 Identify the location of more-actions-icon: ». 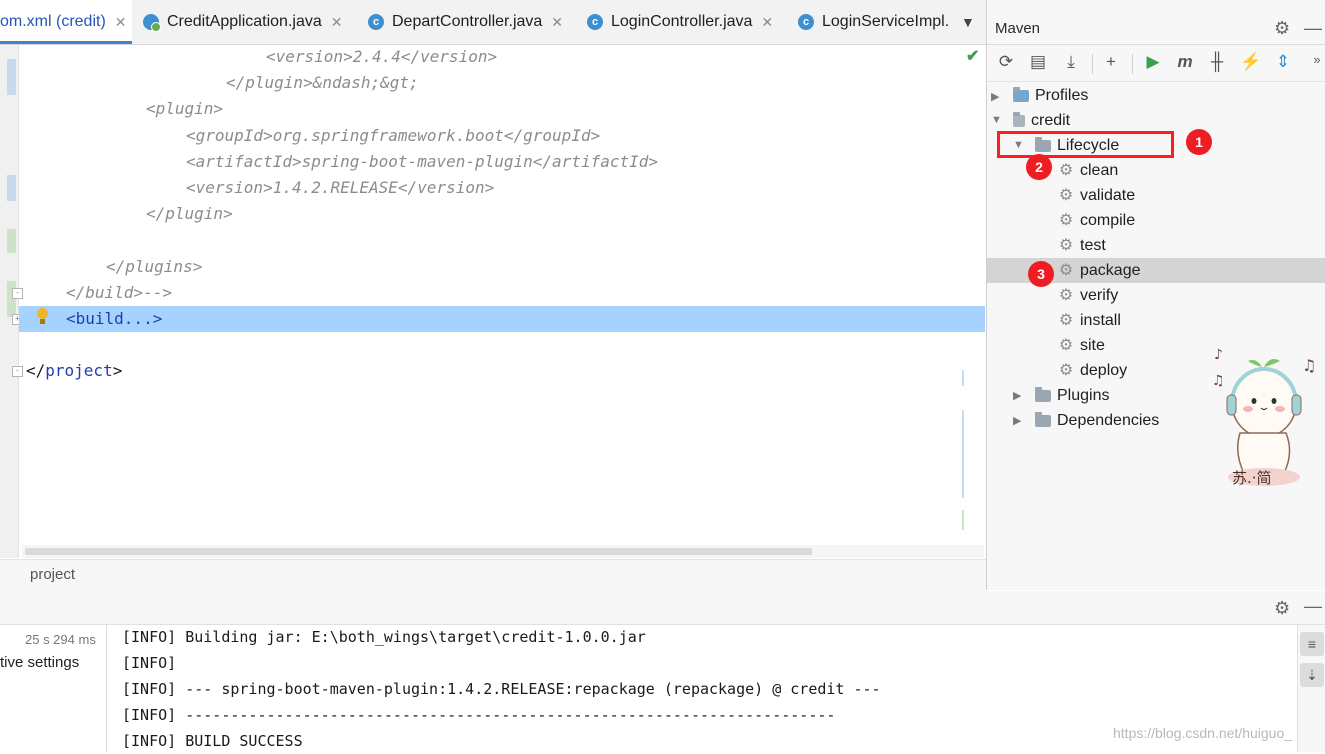
(1315, 59).